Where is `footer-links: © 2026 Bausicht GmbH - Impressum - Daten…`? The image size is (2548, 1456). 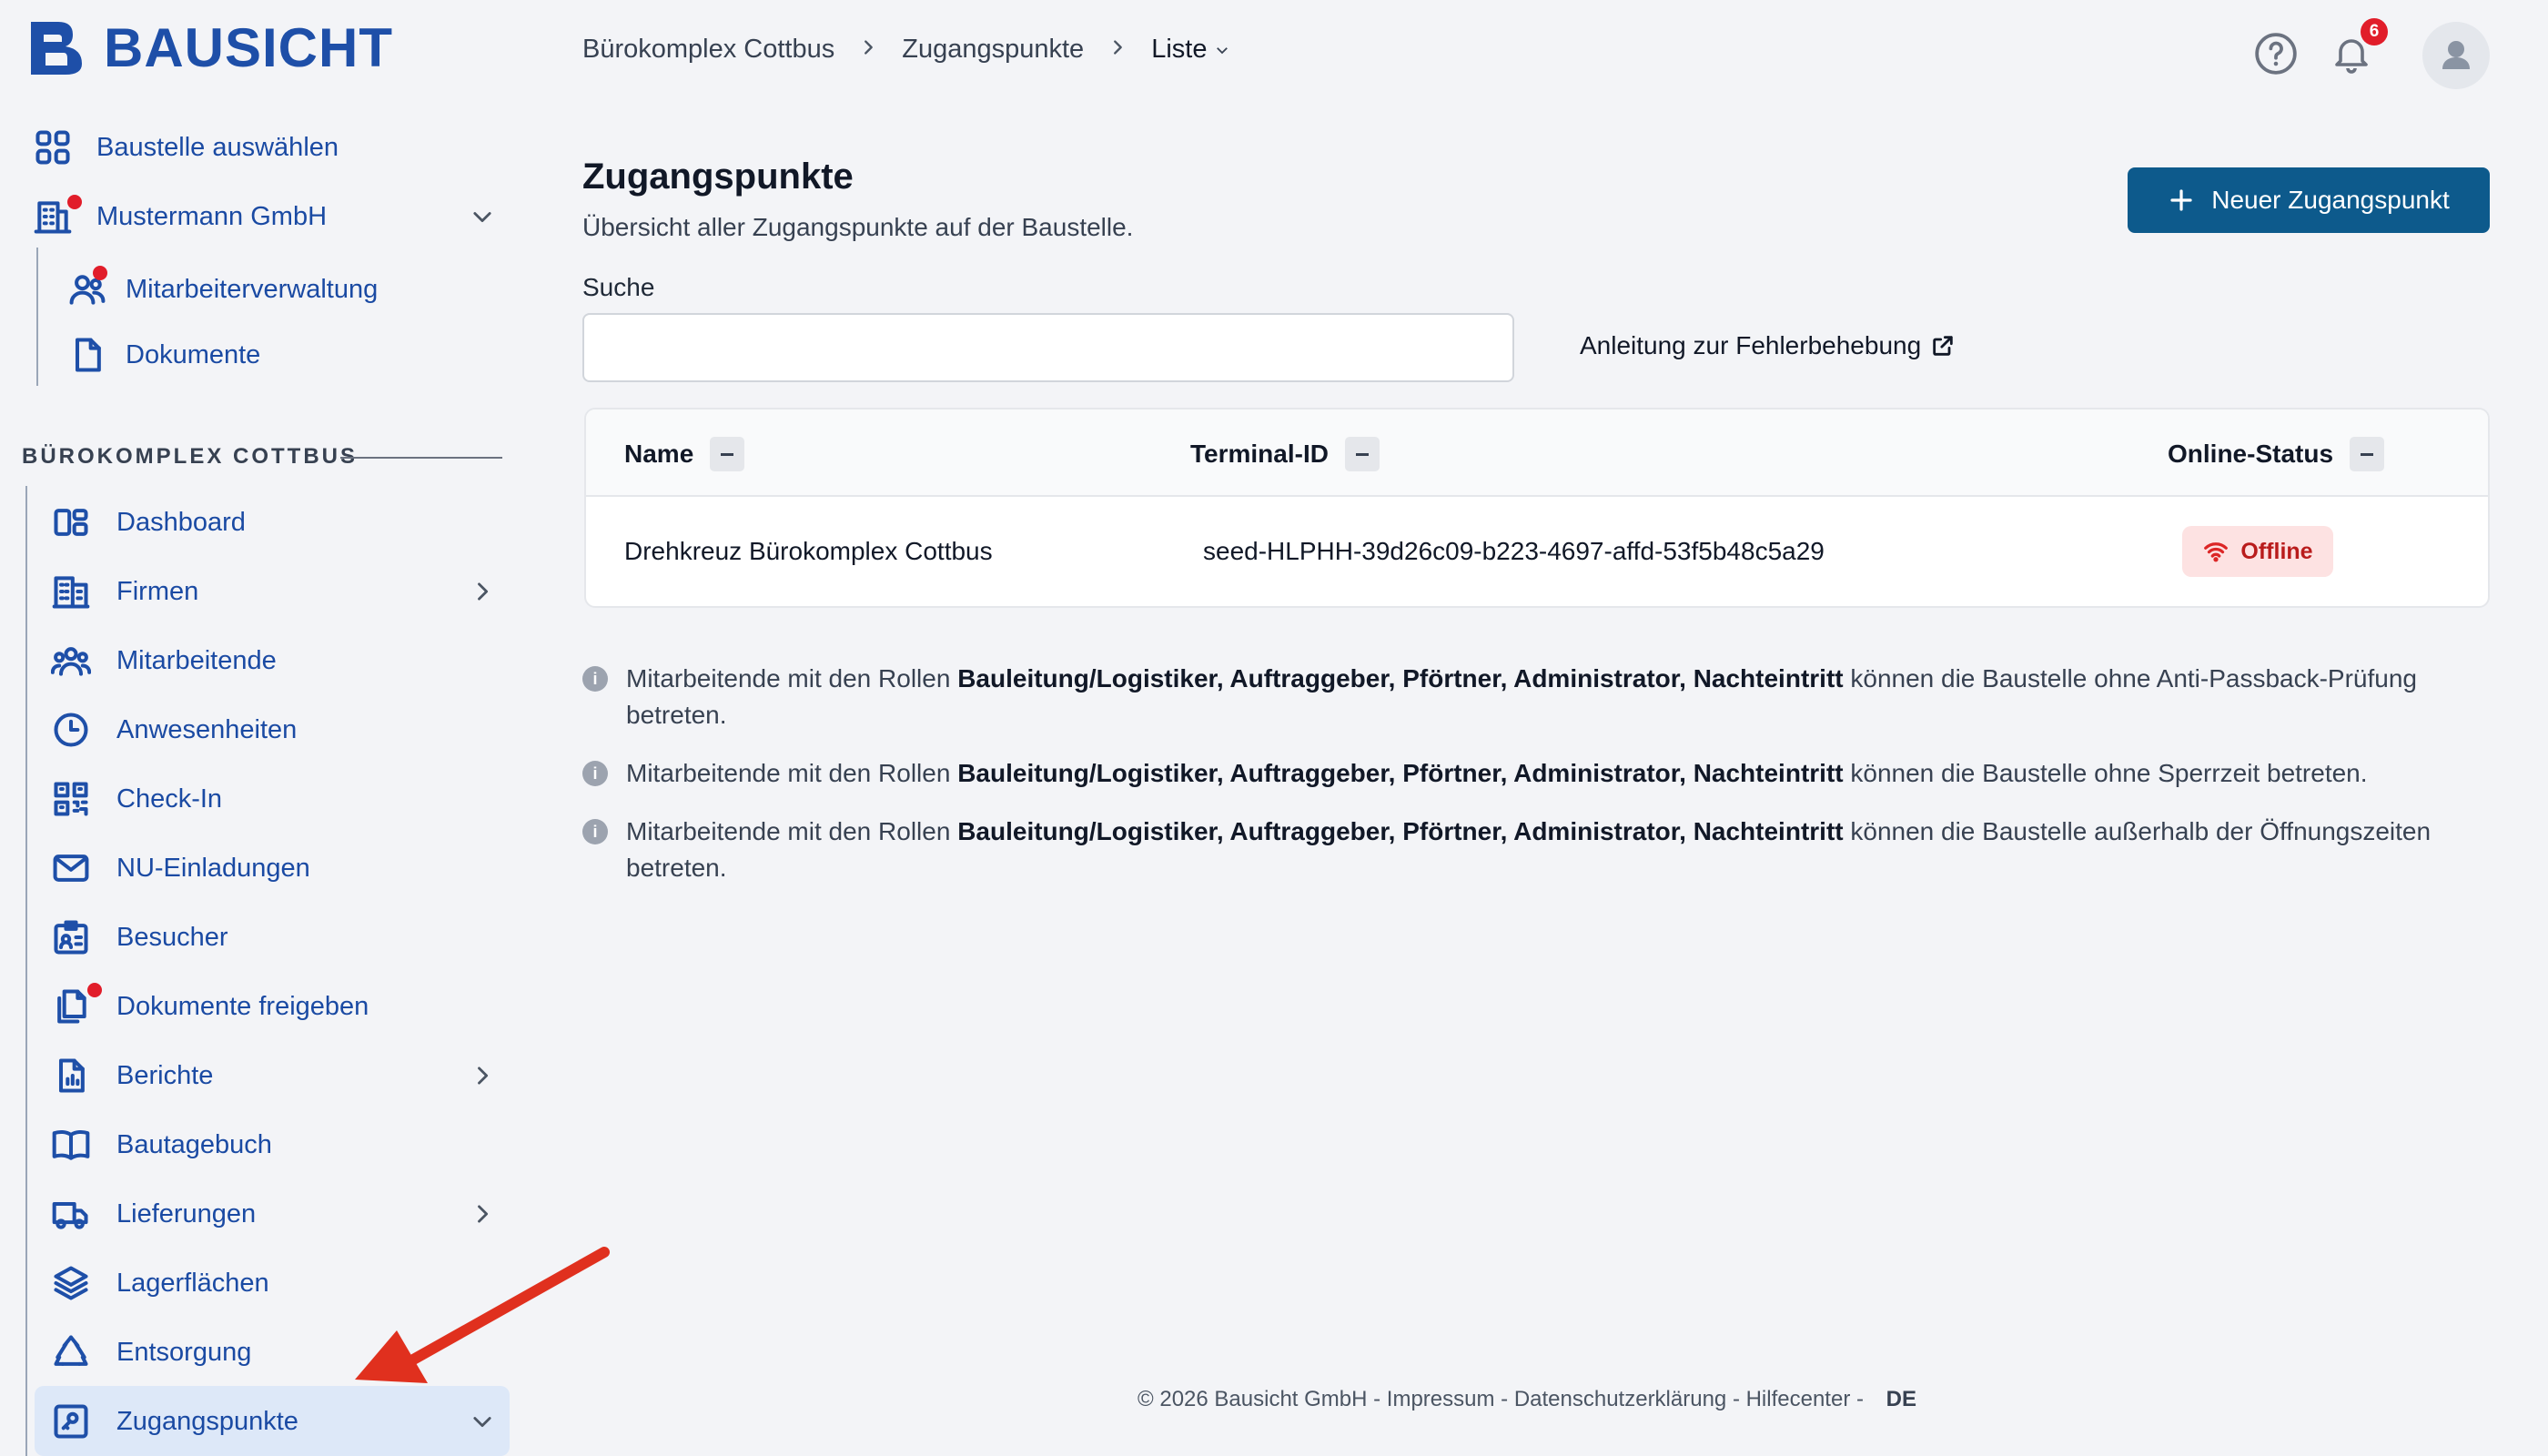 footer-links: © 2026 Bausicht GmbH - Impressum - Daten… is located at coordinates (1501, 1399).